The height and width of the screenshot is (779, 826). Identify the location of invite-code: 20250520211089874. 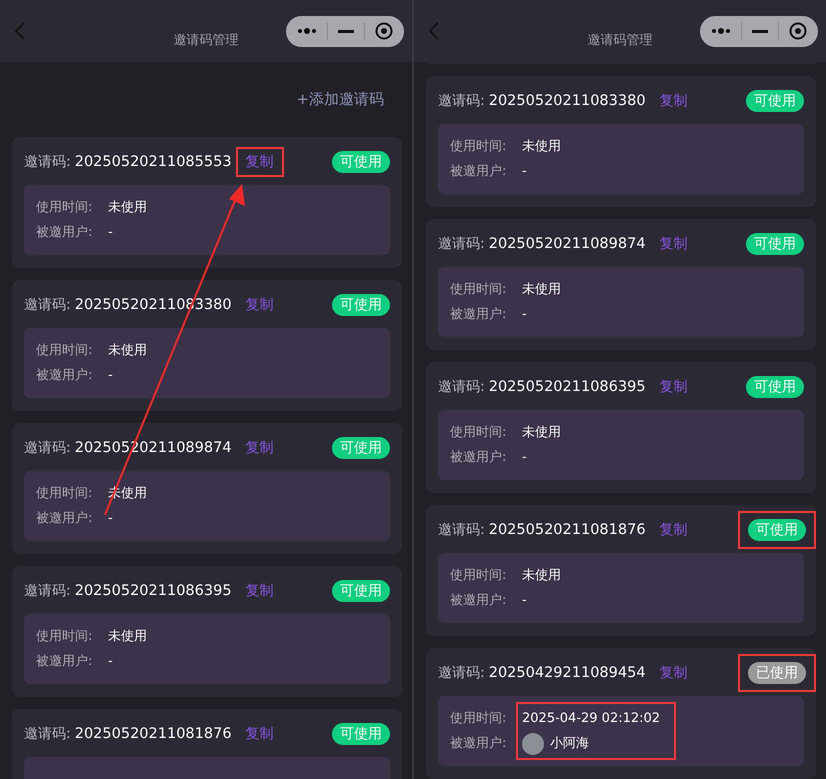
(567, 244).